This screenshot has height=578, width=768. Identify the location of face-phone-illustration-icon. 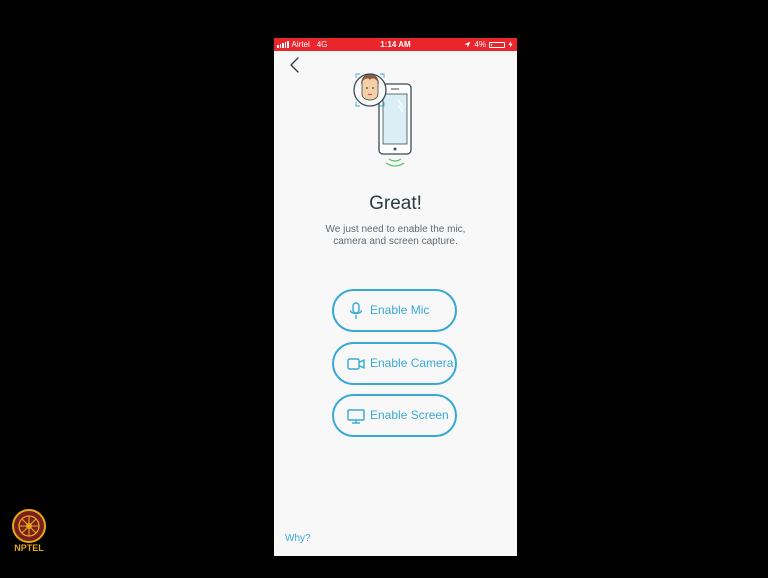
(382, 120).